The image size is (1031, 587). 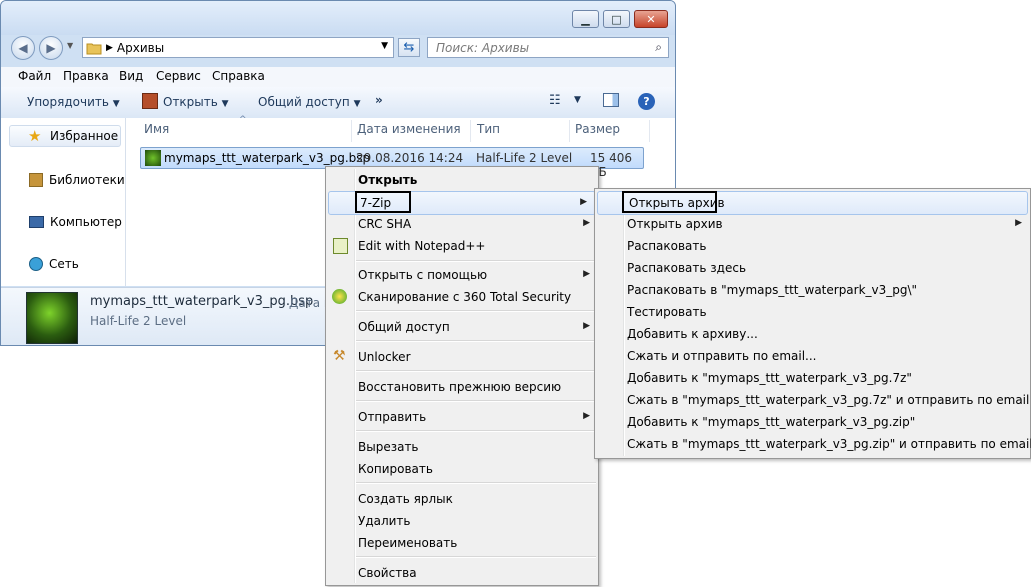 I want to click on address-bar: ▶ Архивы ▼, so click(x=238, y=47).